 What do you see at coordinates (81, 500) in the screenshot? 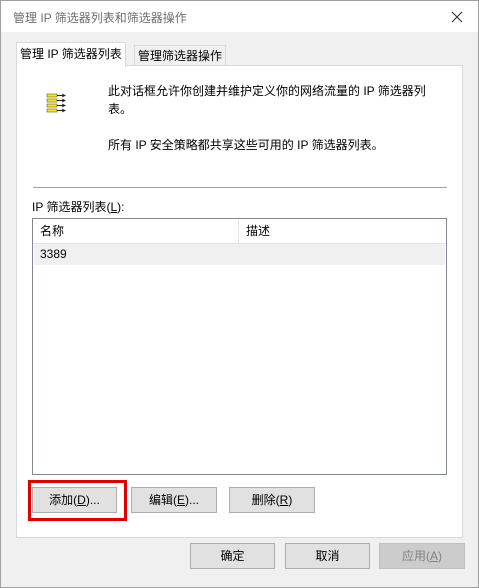
I see `access-key: D` at bounding box center [81, 500].